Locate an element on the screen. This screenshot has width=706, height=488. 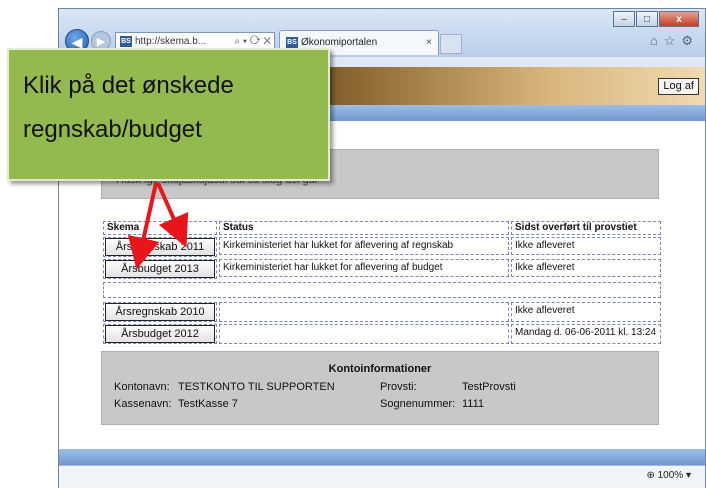
zoom-control: ⊕ 100% ▾ is located at coordinates (668, 475).